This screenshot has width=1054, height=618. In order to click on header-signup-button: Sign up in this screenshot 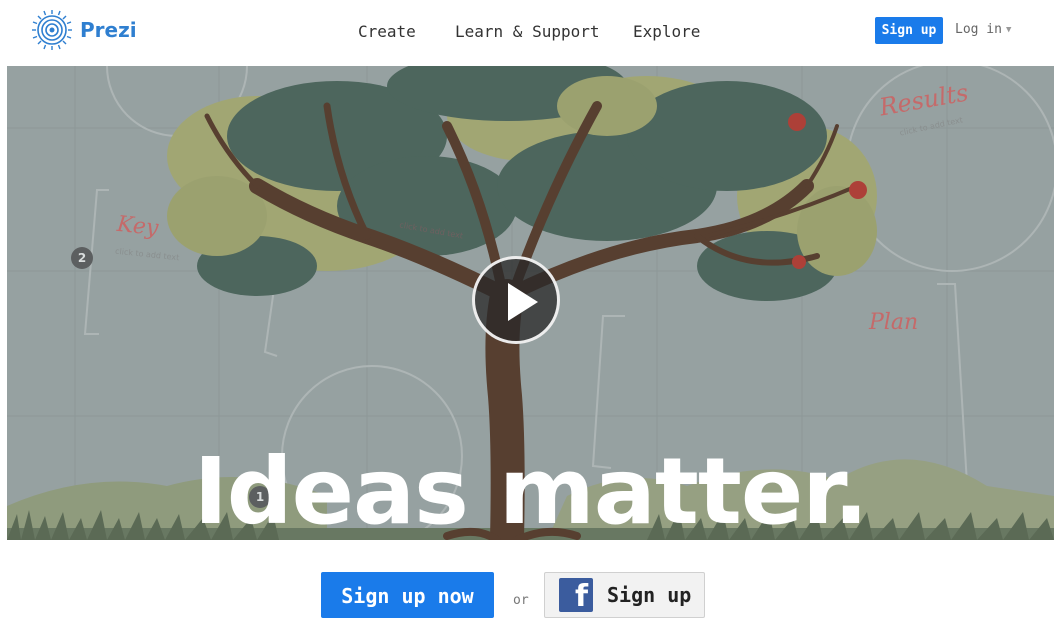, I will do `click(909, 30)`.